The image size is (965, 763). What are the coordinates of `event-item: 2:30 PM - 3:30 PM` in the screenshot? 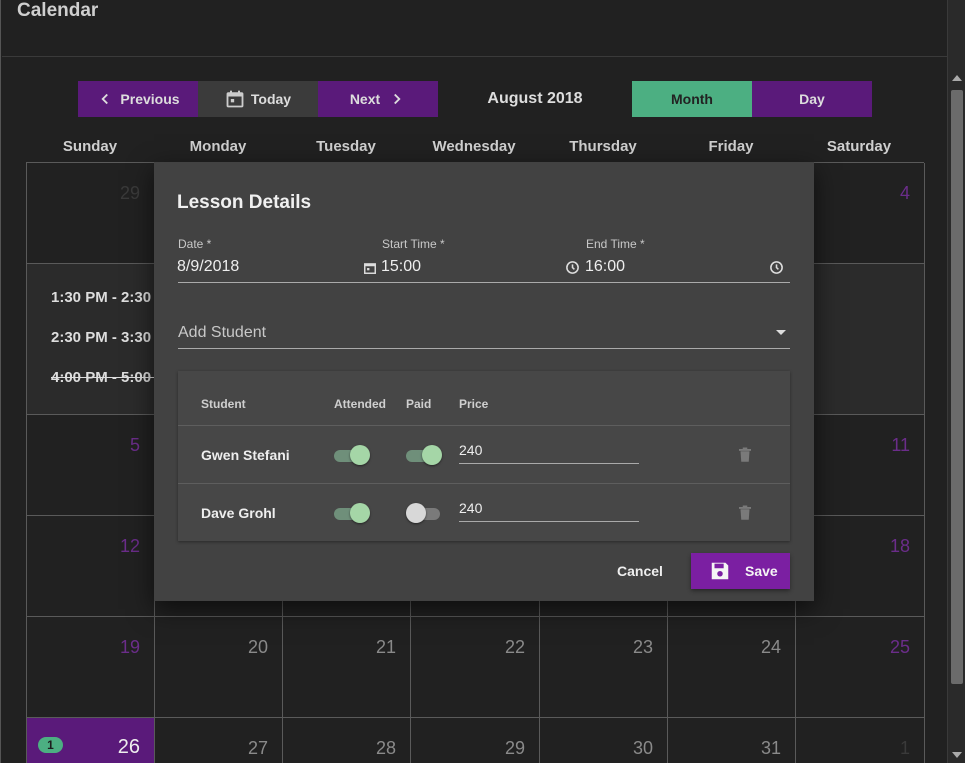 It's located at (100, 337).